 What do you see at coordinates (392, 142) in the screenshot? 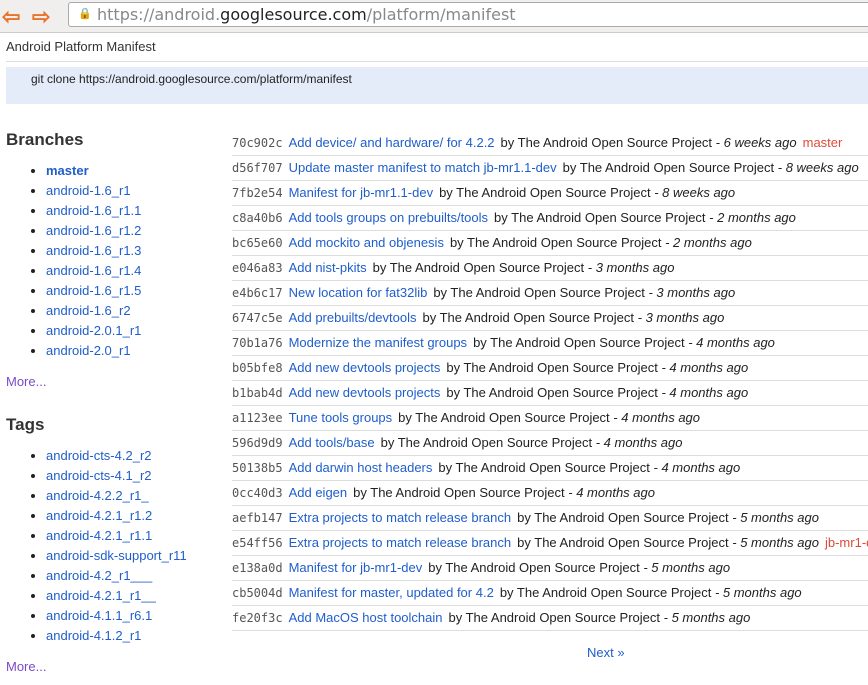
I see `commit-message-link: Add device/ and hardware/ for 4.2.2` at bounding box center [392, 142].